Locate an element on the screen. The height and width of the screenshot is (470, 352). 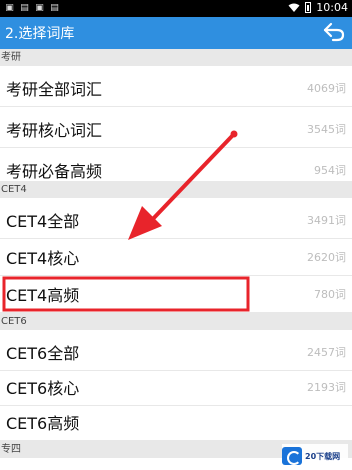
list-item-count: 3491词 is located at coordinates (326, 220).